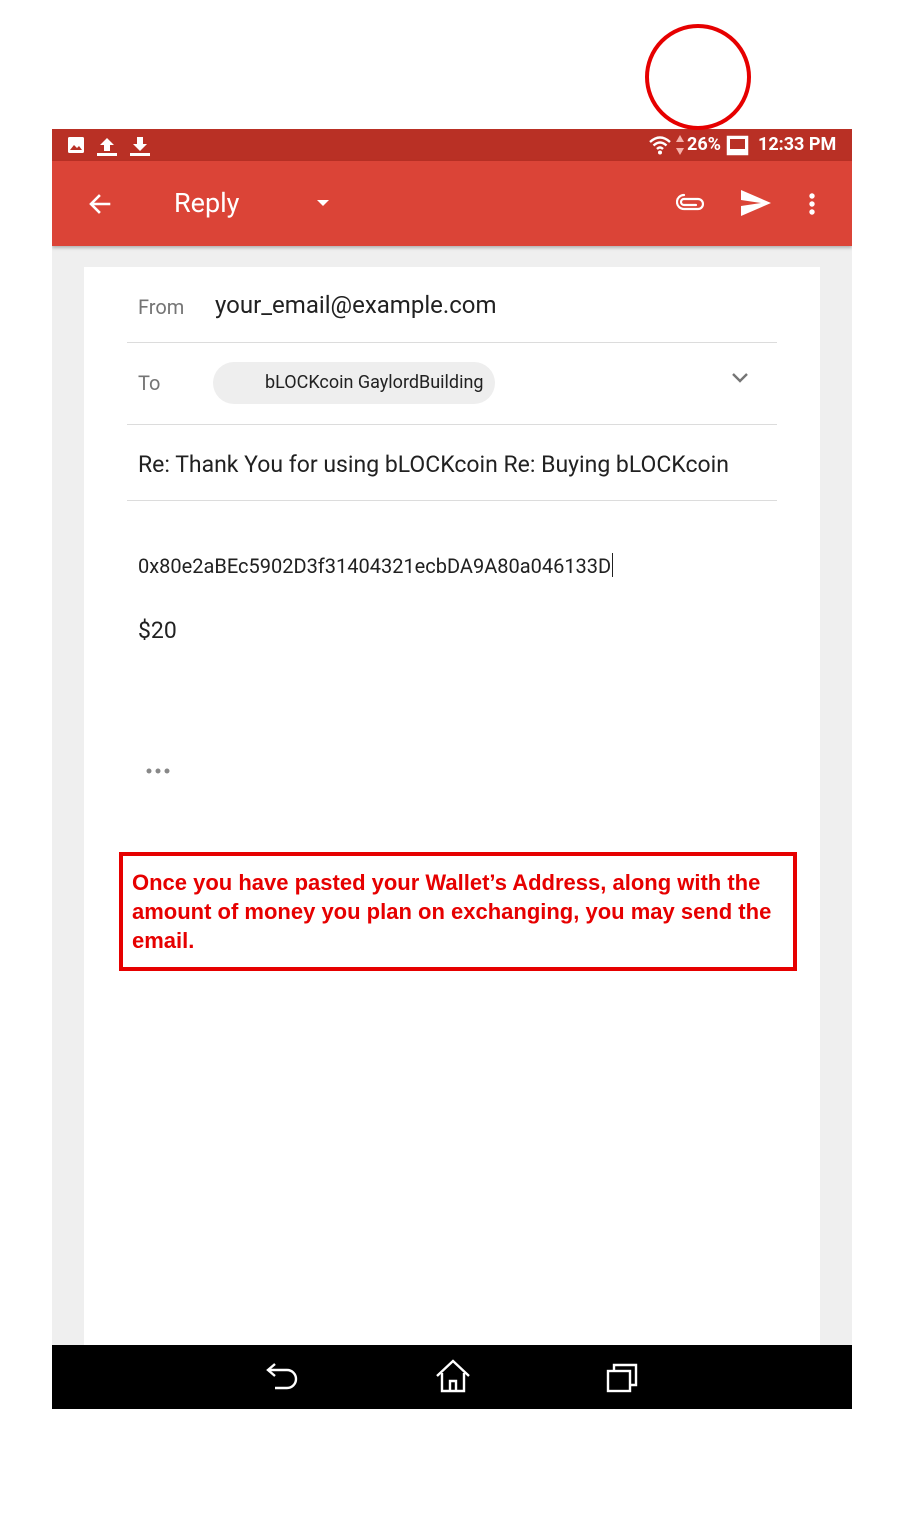  What do you see at coordinates (690, 203) in the screenshot?
I see `attach-icon` at bounding box center [690, 203].